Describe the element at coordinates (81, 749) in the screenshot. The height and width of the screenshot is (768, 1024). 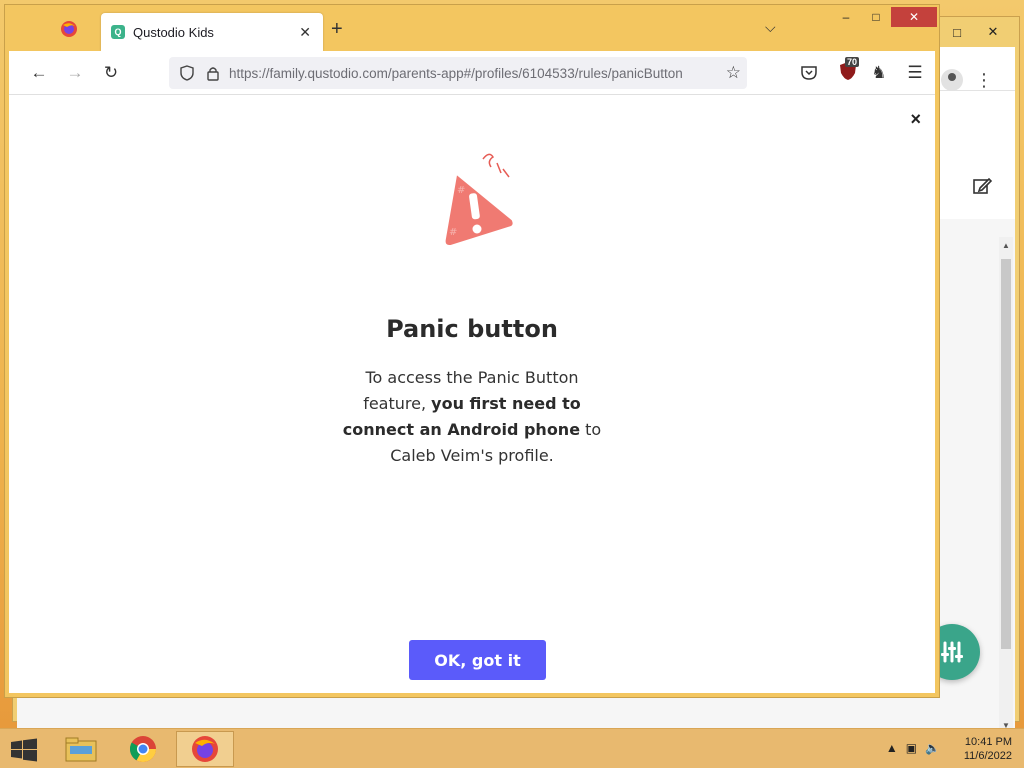
I see `file-explorer-taskbar-icon` at that location.